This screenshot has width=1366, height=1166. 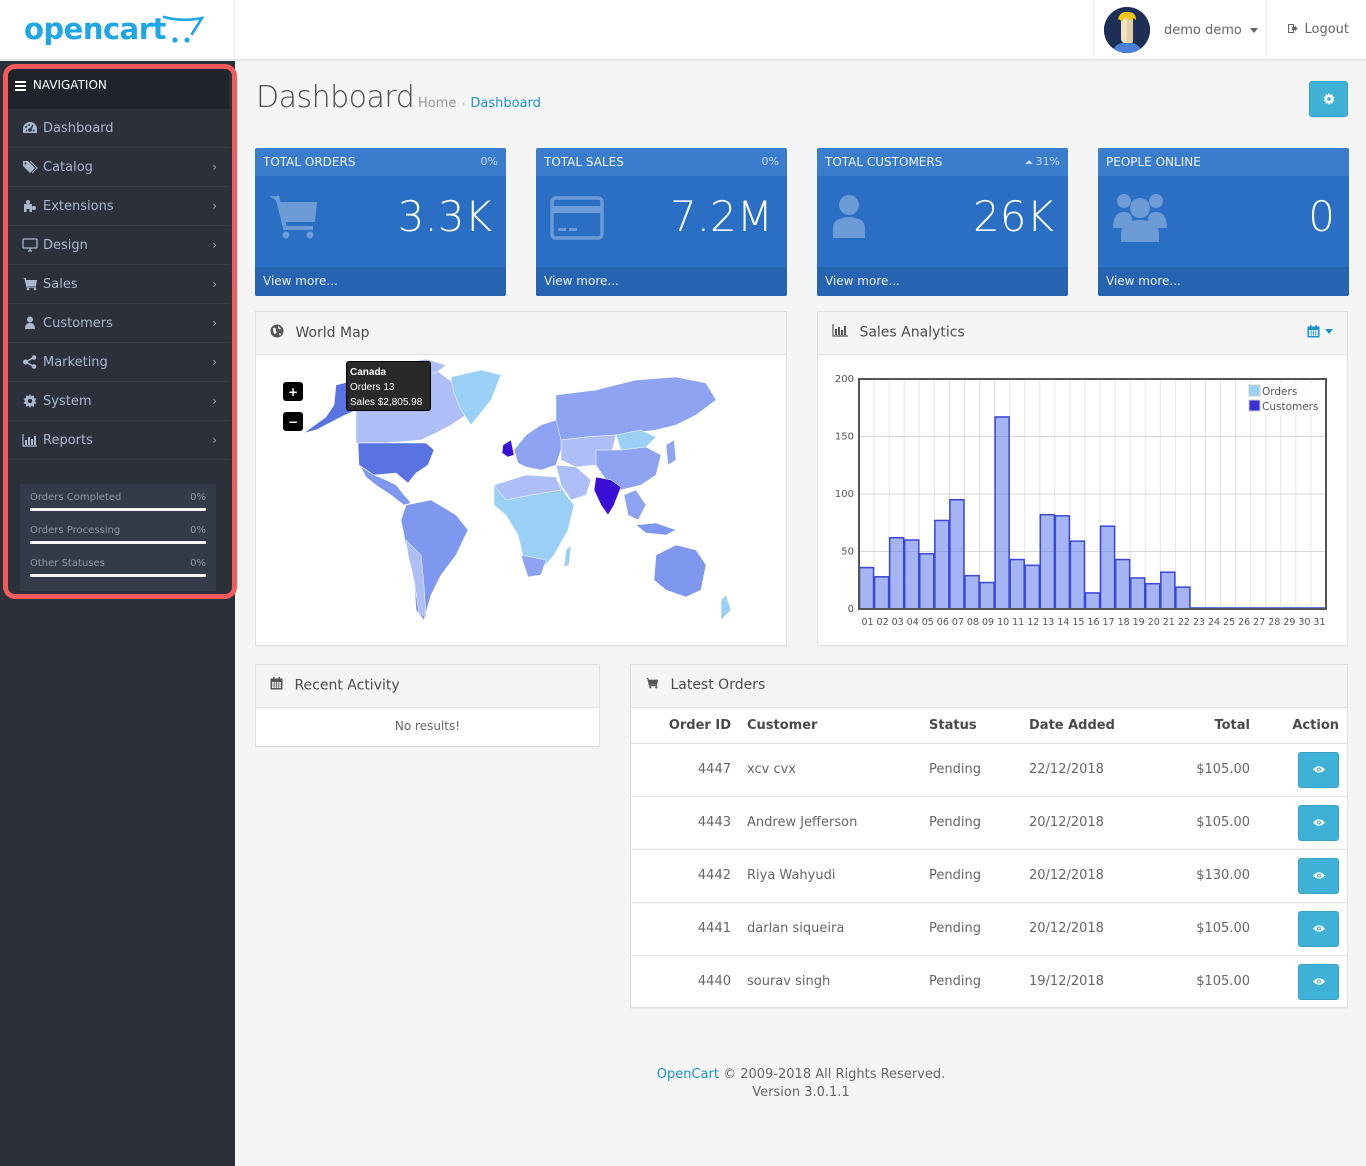 I want to click on x-tick-label: 20, so click(x=1154, y=622).